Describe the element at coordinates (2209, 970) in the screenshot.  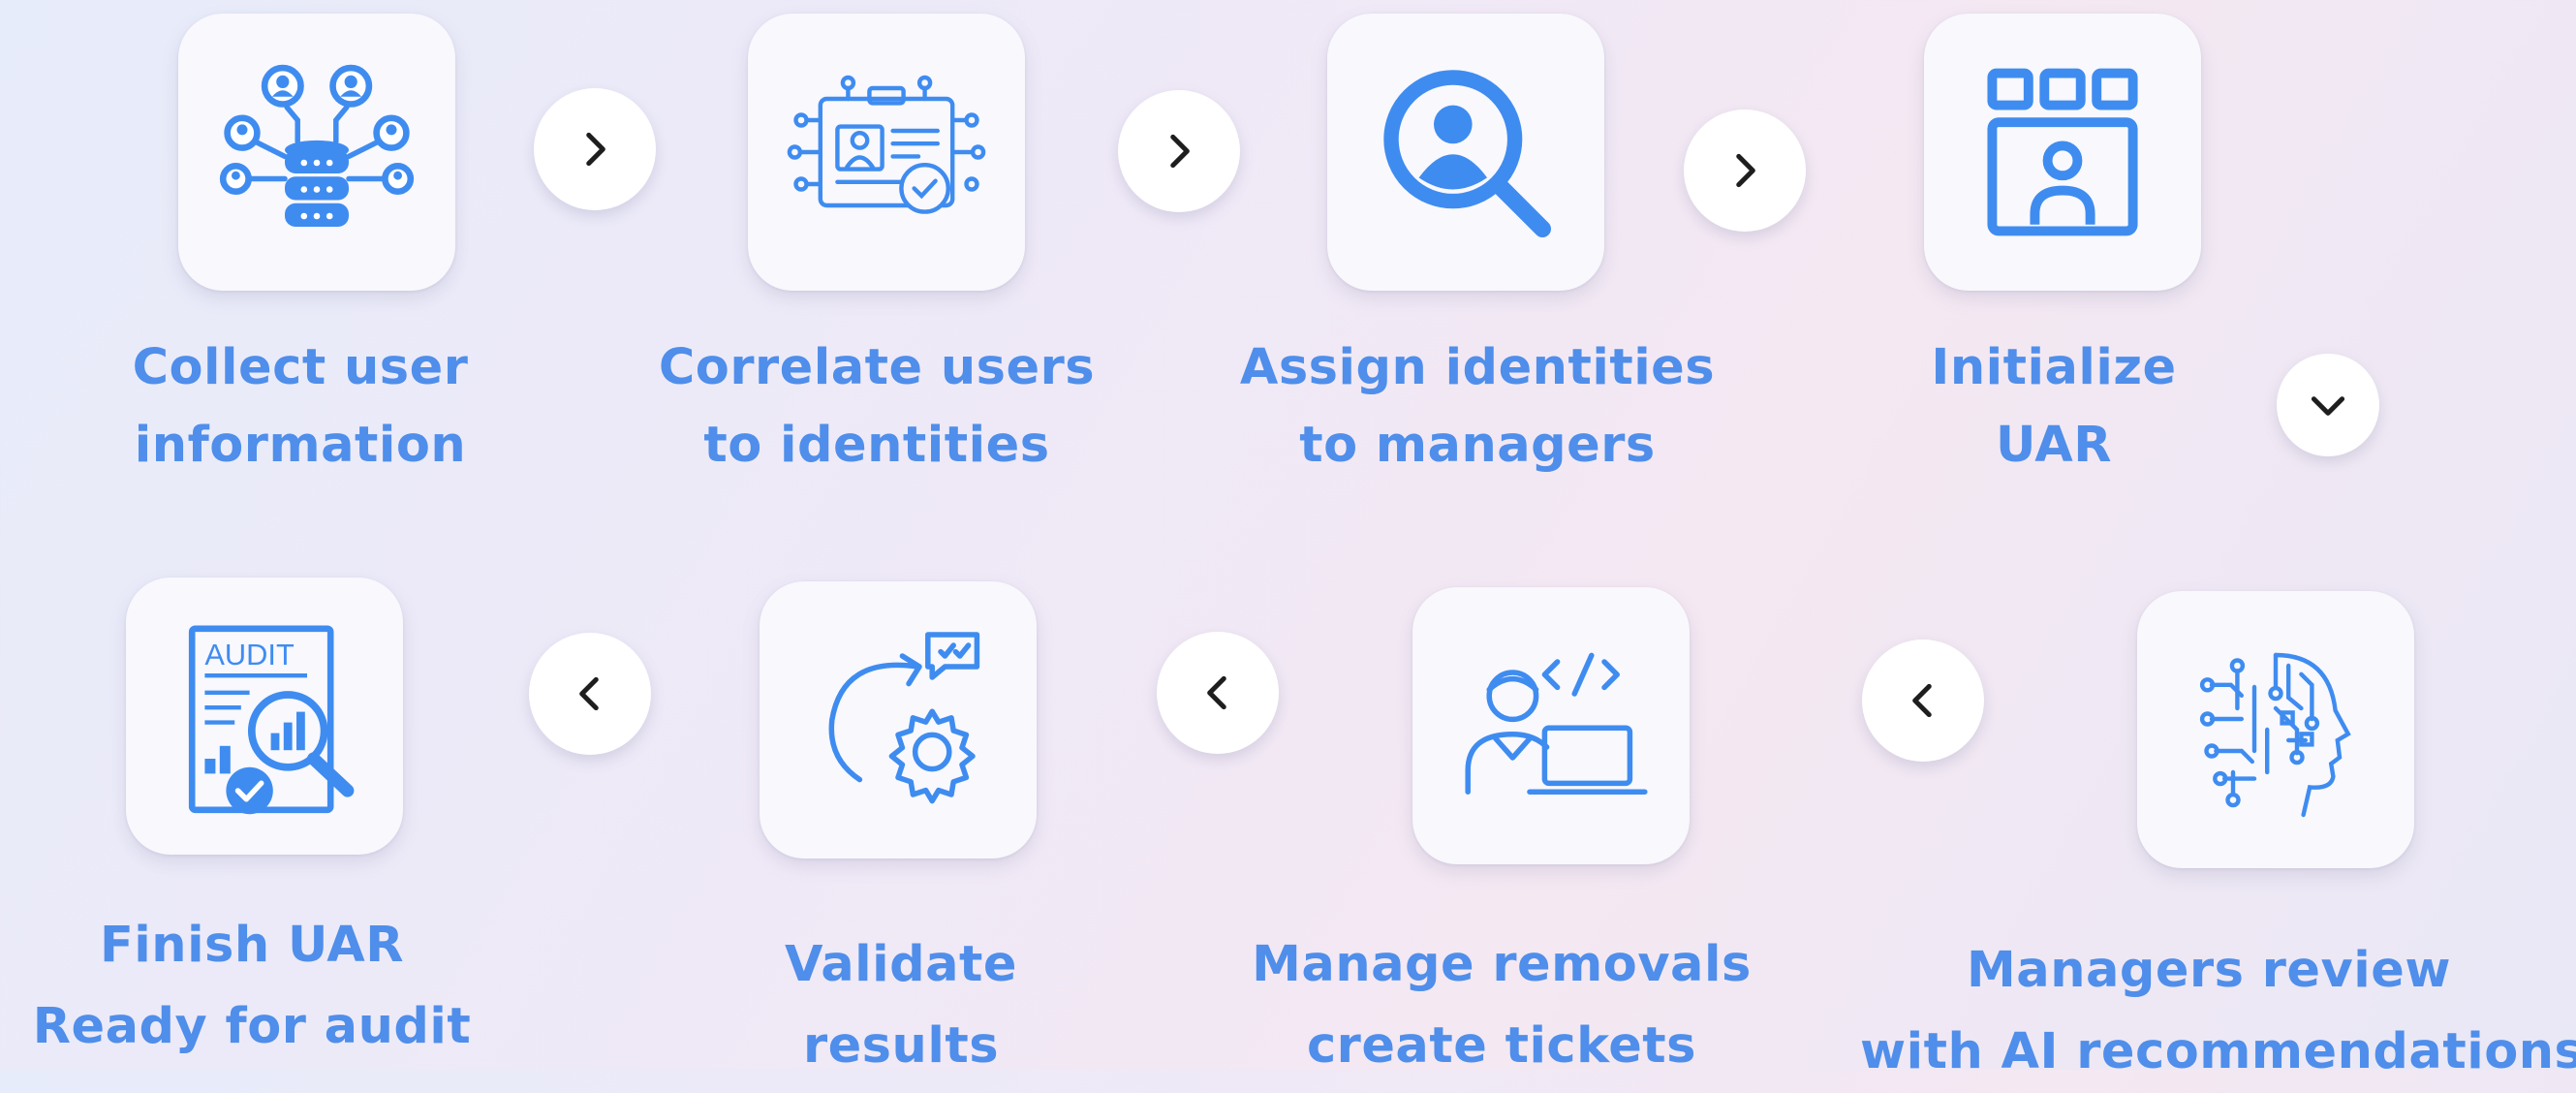
I see `step-5-line1: Managers review` at that location.